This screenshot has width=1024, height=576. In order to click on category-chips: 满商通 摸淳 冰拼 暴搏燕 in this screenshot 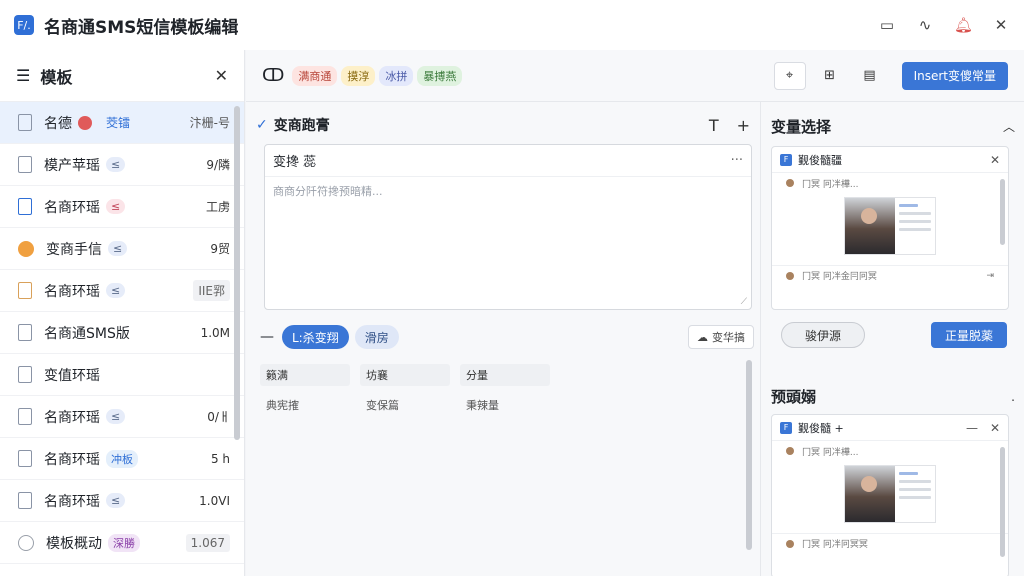, I will do `click(379, 75)`.